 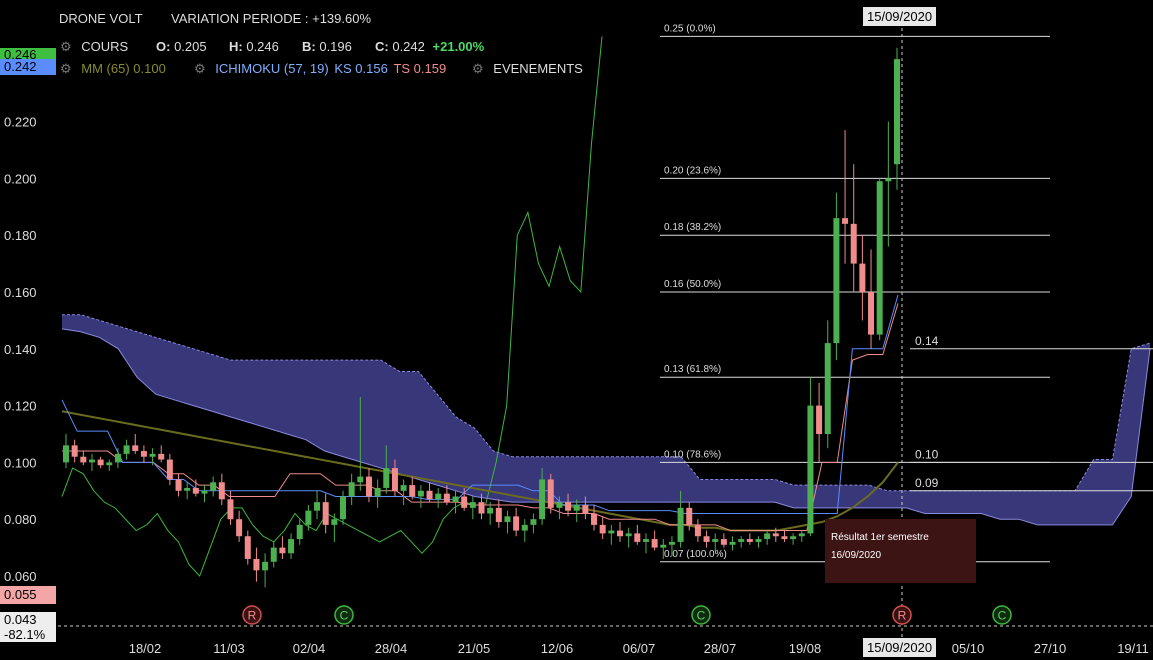 I want to click on price-level-label: 0.10, so click(x=927, y=454).